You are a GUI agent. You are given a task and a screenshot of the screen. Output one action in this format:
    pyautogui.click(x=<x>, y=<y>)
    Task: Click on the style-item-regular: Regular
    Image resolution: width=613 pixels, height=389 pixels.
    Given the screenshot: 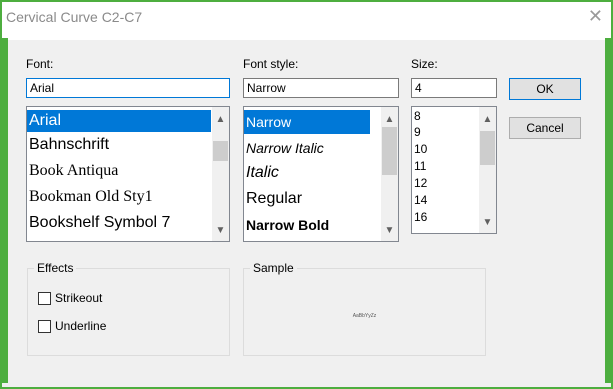 What is the action you would take?
    pyautogui.click(x=274, y=199)
    